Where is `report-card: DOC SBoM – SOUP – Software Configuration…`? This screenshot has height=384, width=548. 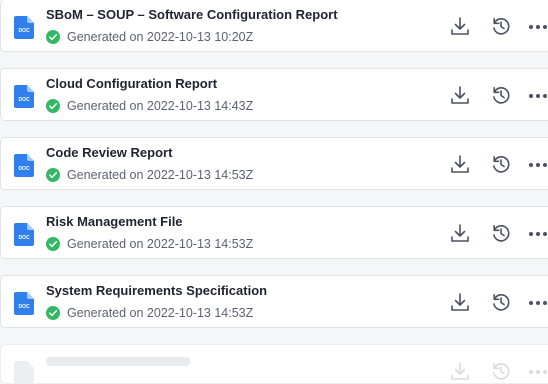
report-card: DOC SBoM – SOUP – Software Configuration… is located at coordinates (274, 26).